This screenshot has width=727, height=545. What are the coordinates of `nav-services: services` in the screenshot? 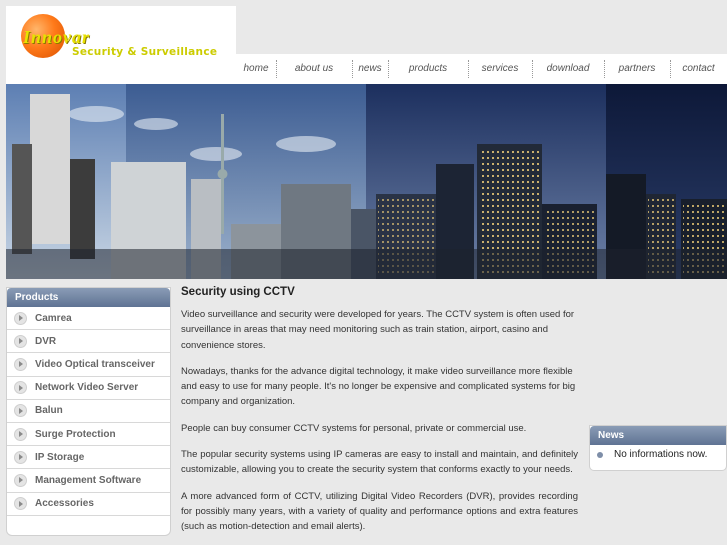 It's located at (500, 69).